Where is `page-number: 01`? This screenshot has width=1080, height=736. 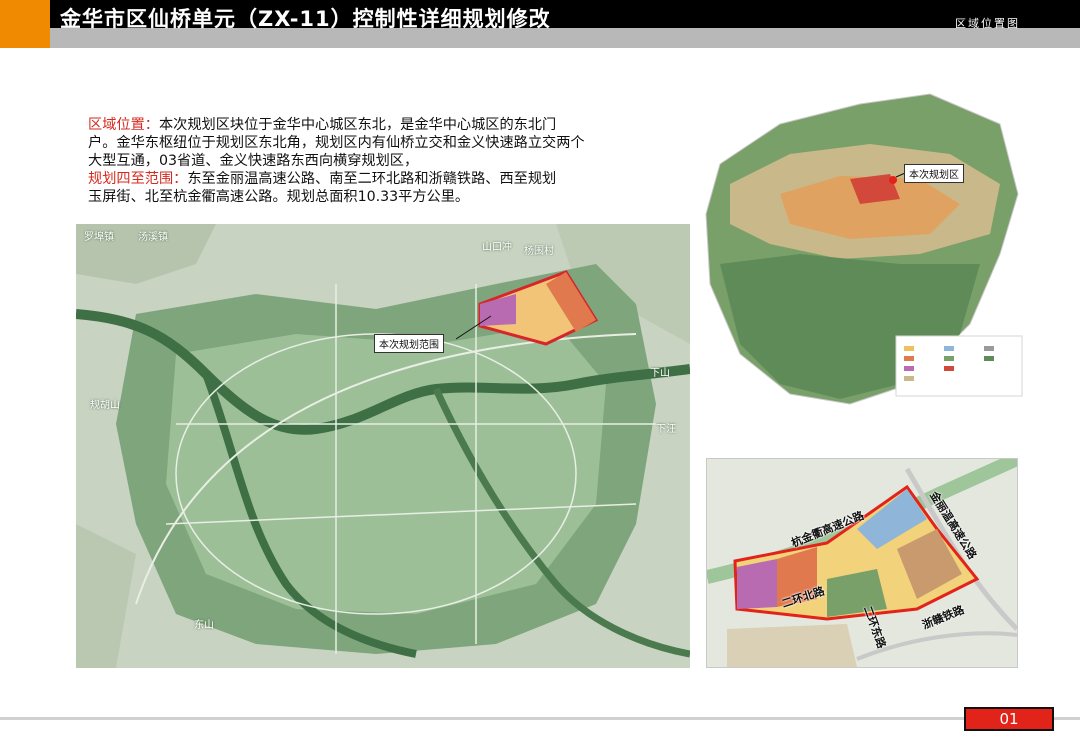 page-number: 01 is located at coordinates (1009, 719).